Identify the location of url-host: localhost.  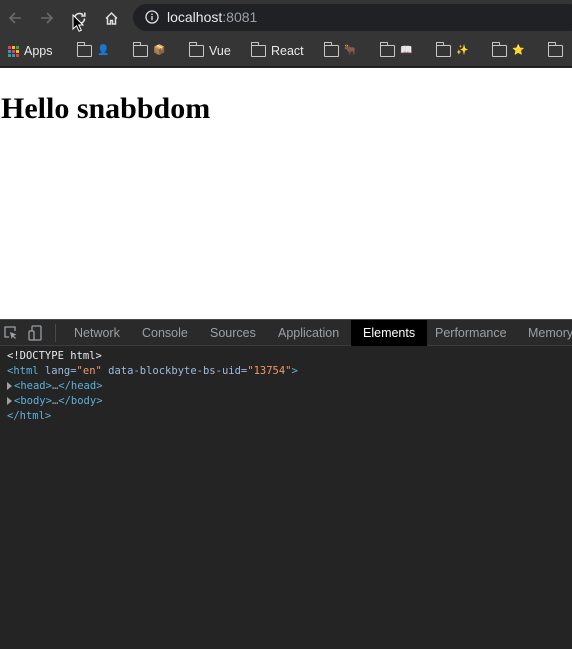
(195, 17).